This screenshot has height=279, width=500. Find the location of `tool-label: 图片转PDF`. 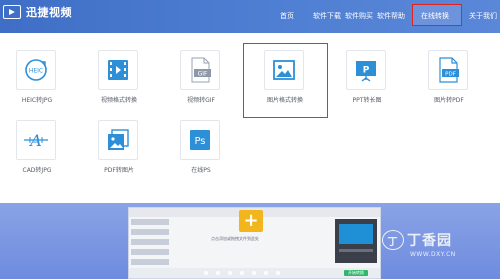

tool-label: 图片转PDF is located at coordinates (449, 100).